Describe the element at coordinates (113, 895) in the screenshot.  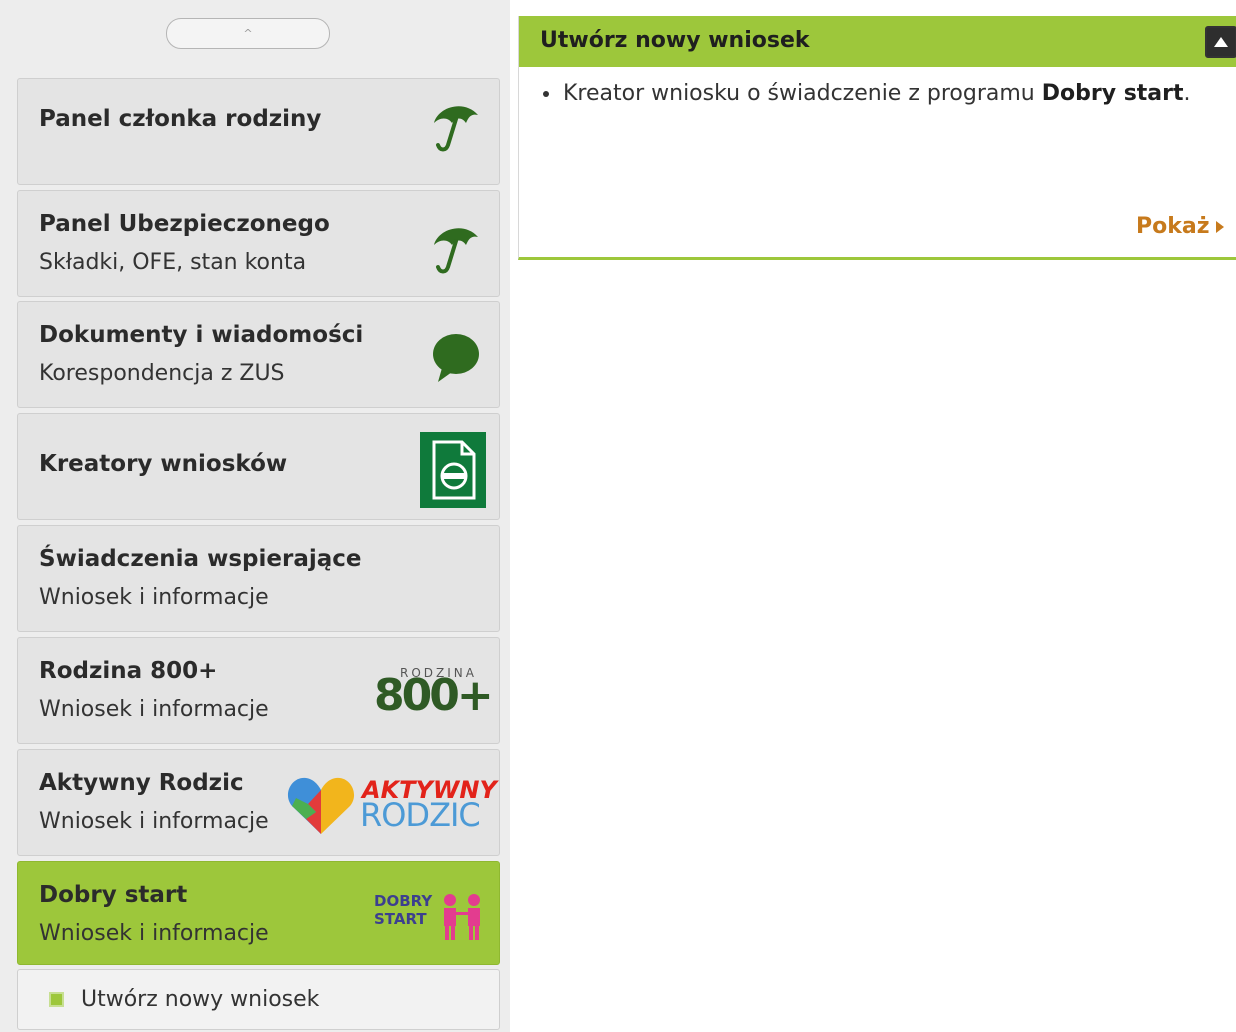
I see `sidebar-item-title: Dobry start` at that location.